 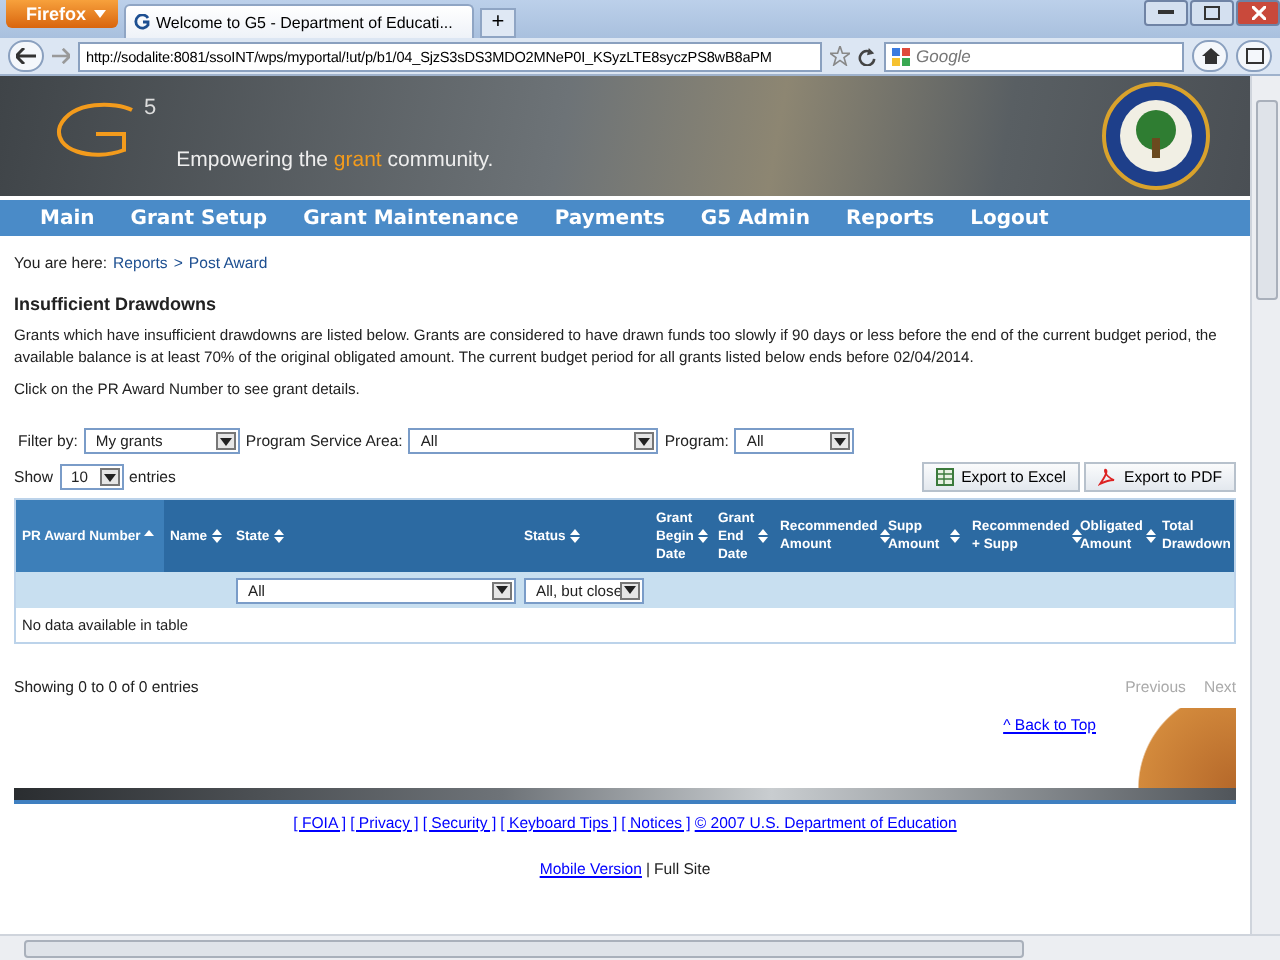 I want to click on home-button, so click(x=1210, y=56).